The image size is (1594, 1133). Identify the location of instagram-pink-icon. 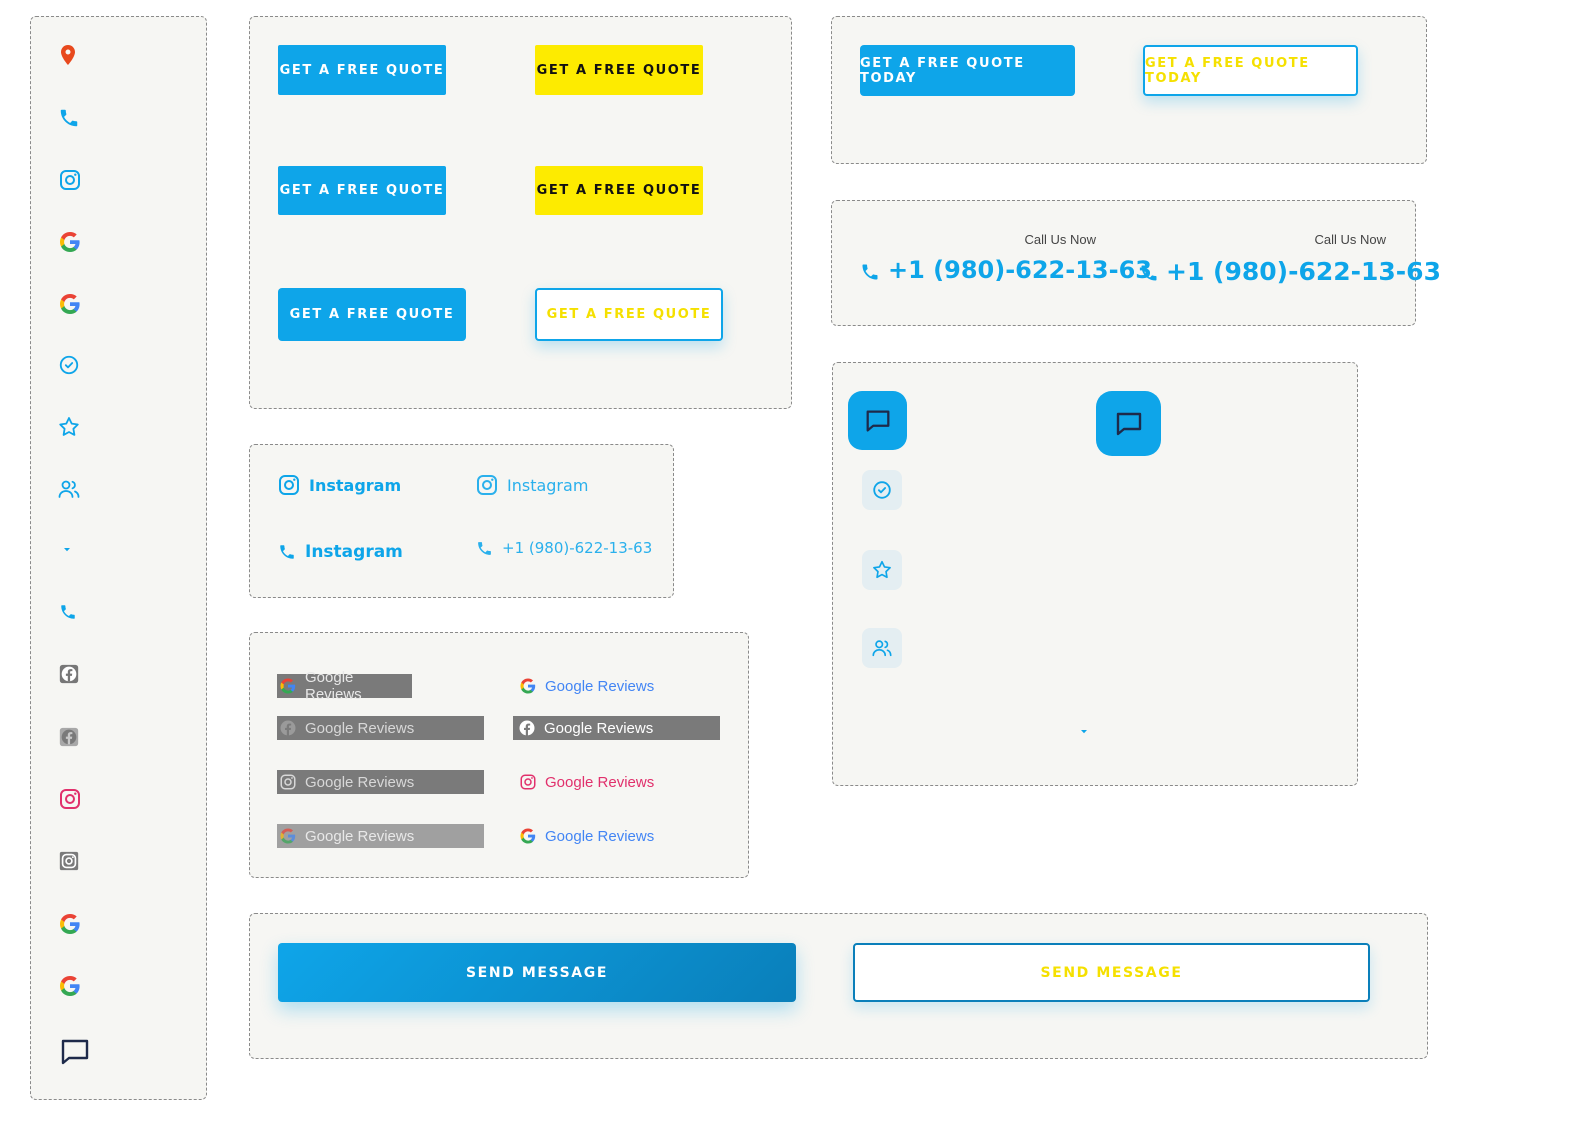
(70, 799).